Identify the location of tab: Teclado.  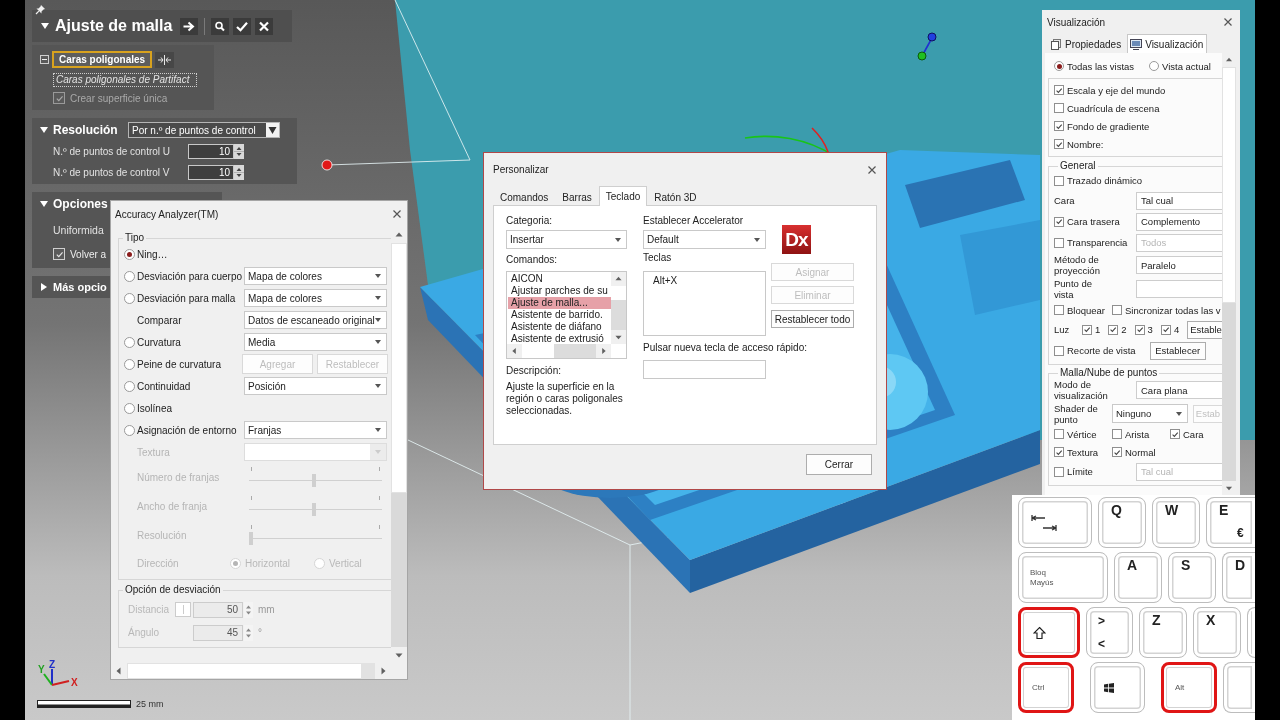
(623, 196).